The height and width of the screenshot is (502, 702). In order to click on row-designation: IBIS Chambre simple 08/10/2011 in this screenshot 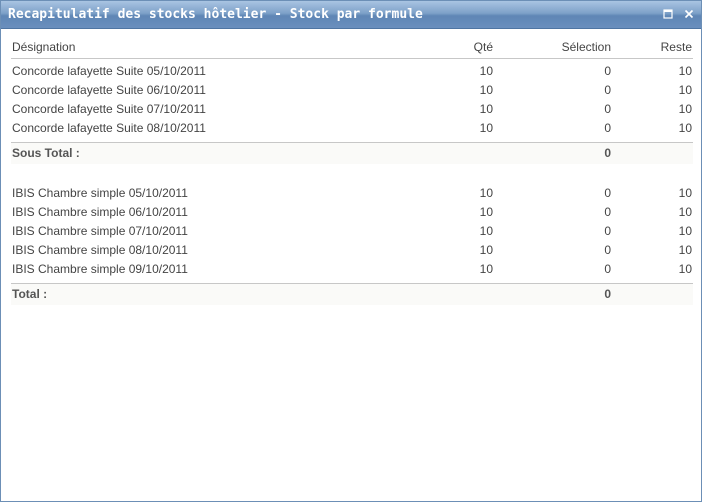, I will do `click(100, 250)`.